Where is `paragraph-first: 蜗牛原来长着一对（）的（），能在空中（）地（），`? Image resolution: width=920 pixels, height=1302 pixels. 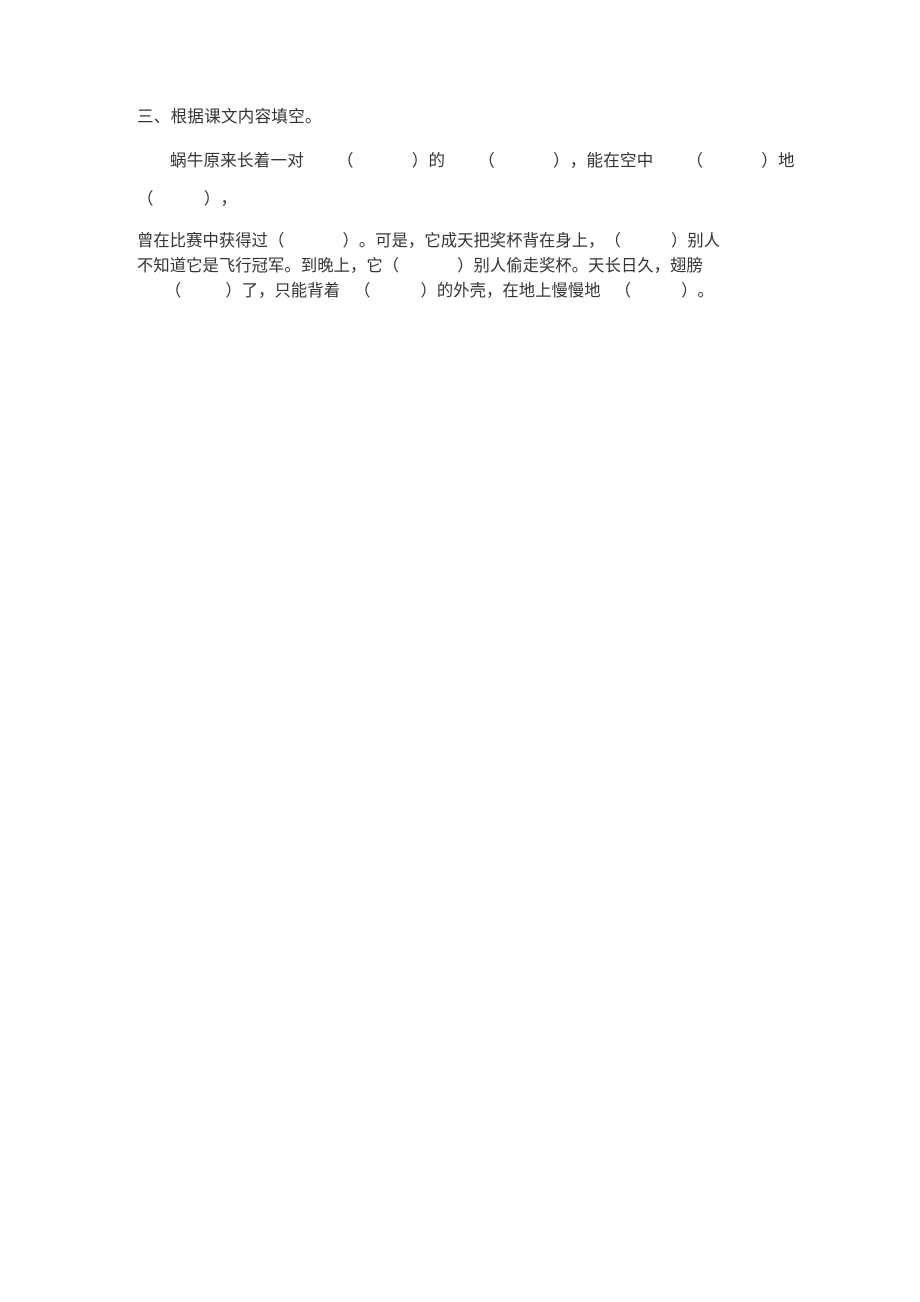
paragraph-first: 蜗牛原来长着一对（）的（），能在空中（）地（）， is located at coordinates (469, 180).